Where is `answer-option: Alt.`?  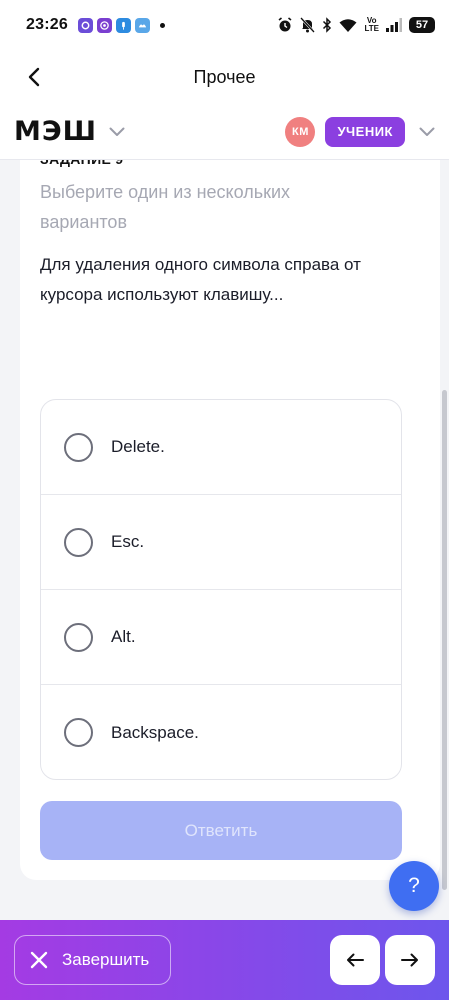 answer-option: Alt. is located at coordinates (221, 637).